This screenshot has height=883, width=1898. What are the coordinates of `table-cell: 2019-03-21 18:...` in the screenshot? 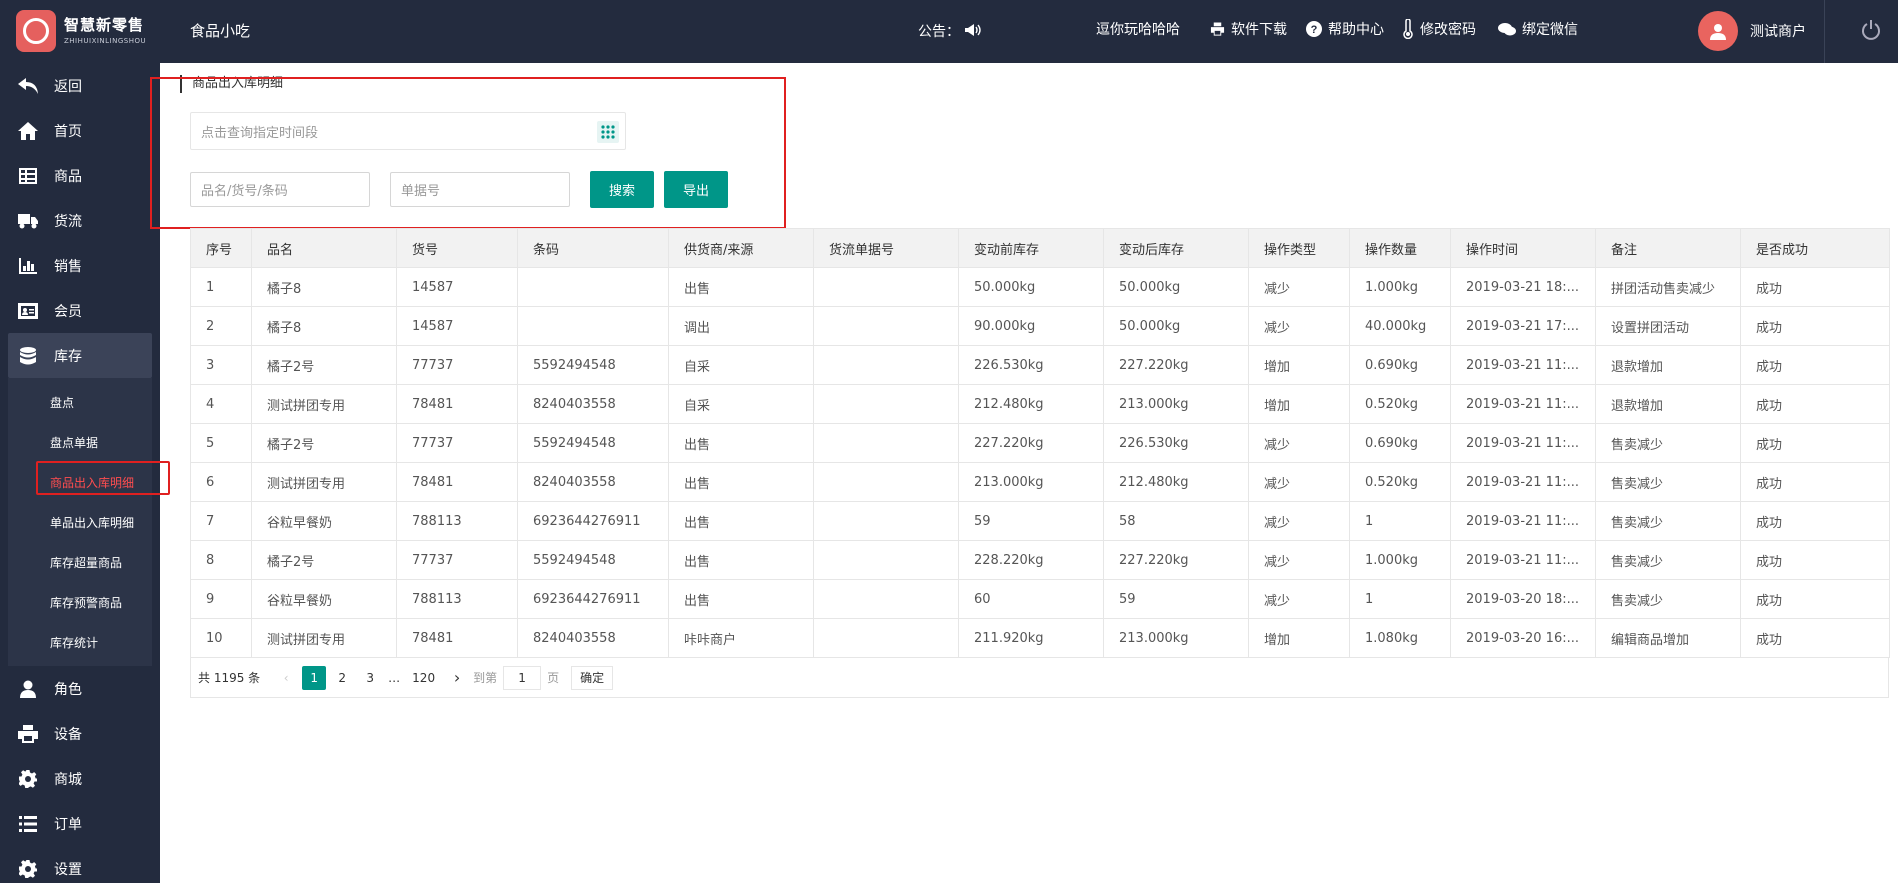 It's located at (1523, 287).